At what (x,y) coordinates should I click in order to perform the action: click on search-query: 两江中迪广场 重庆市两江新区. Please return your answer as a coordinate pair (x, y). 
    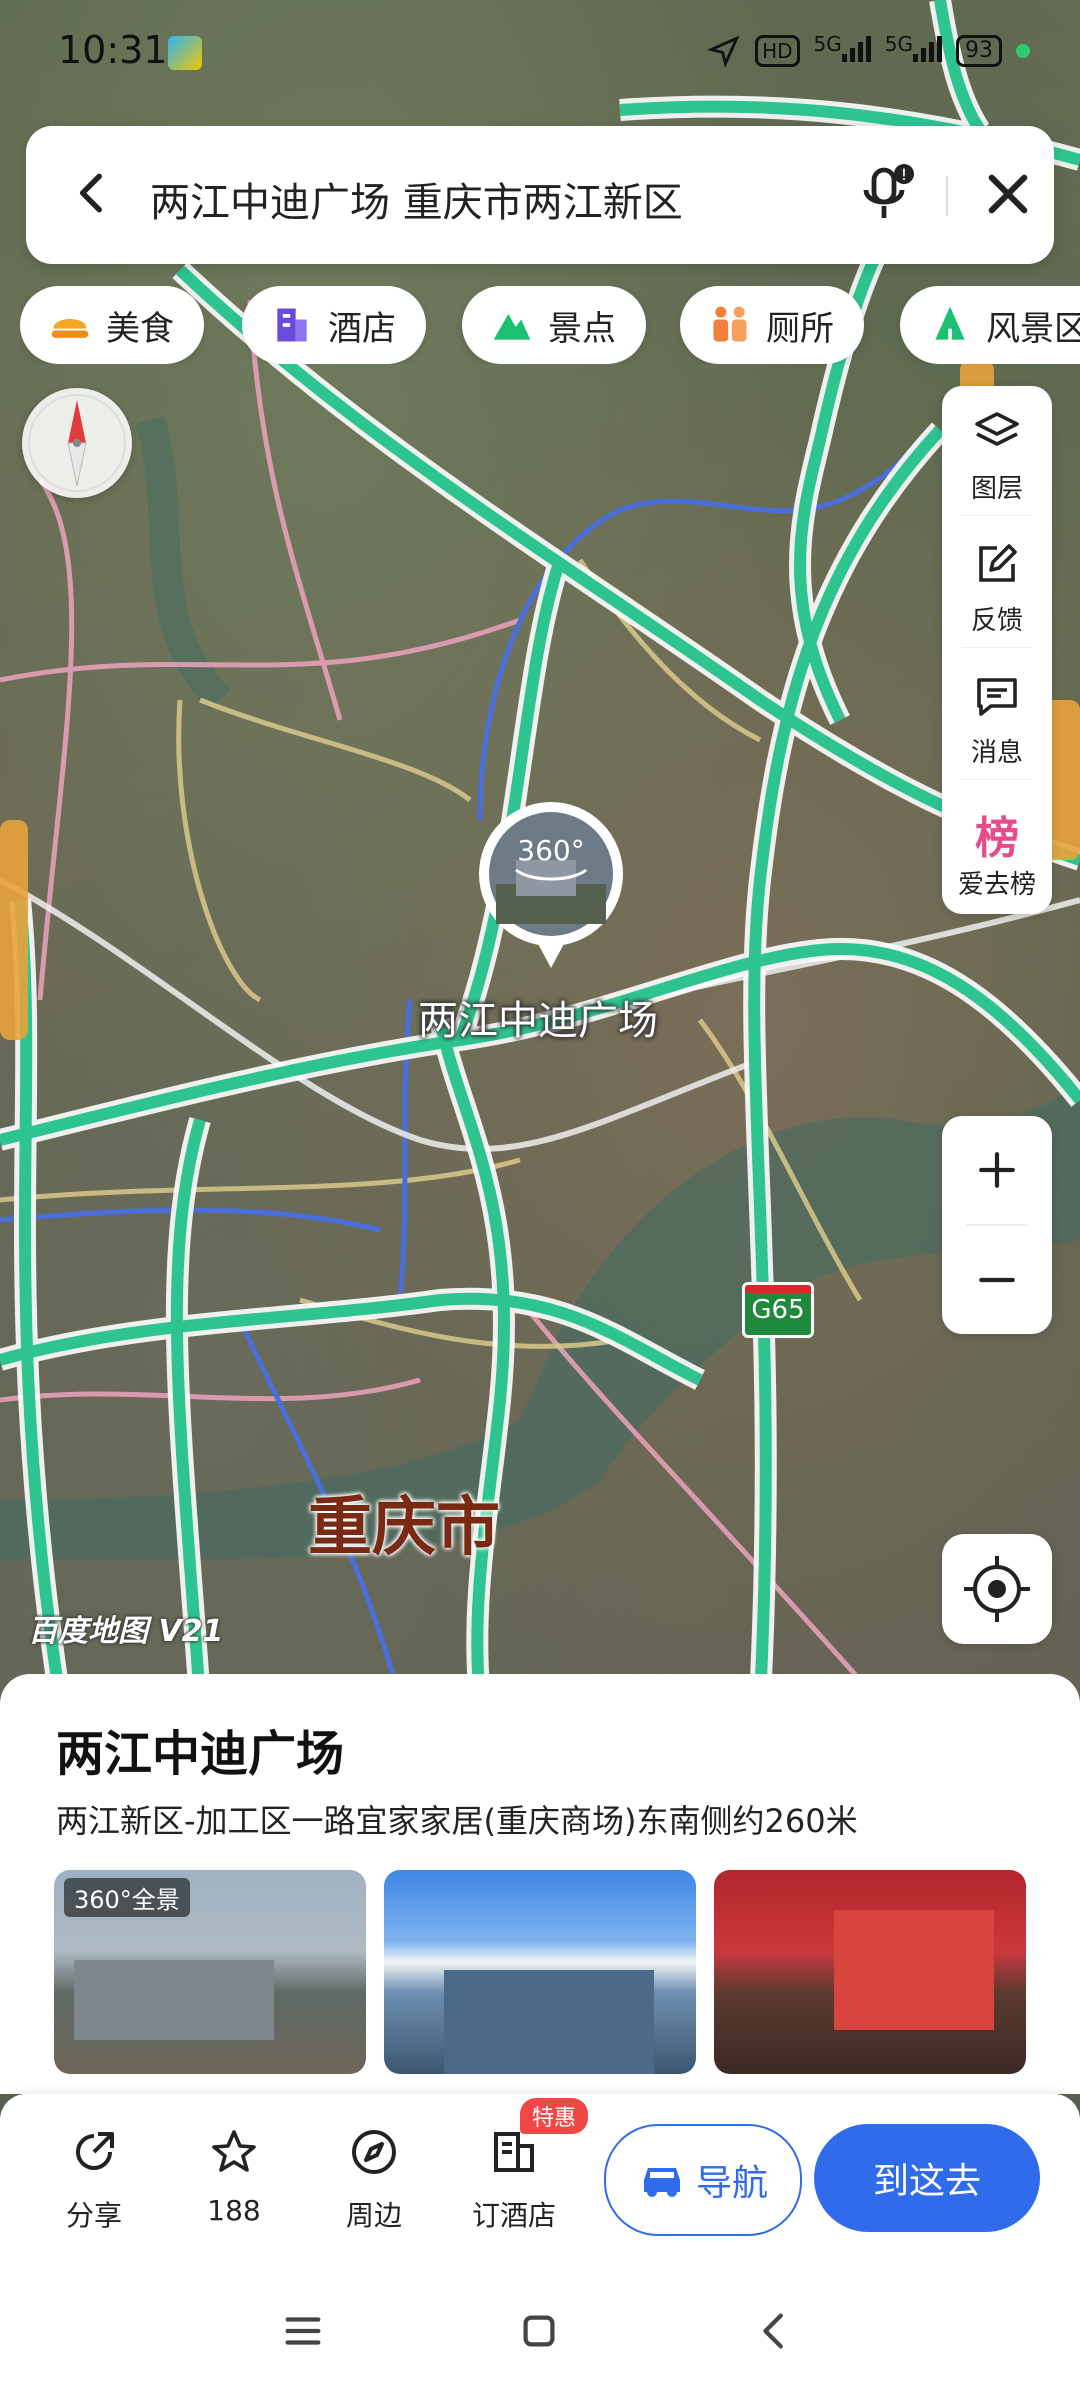
    Looking at the image, I should click on (416, 199).